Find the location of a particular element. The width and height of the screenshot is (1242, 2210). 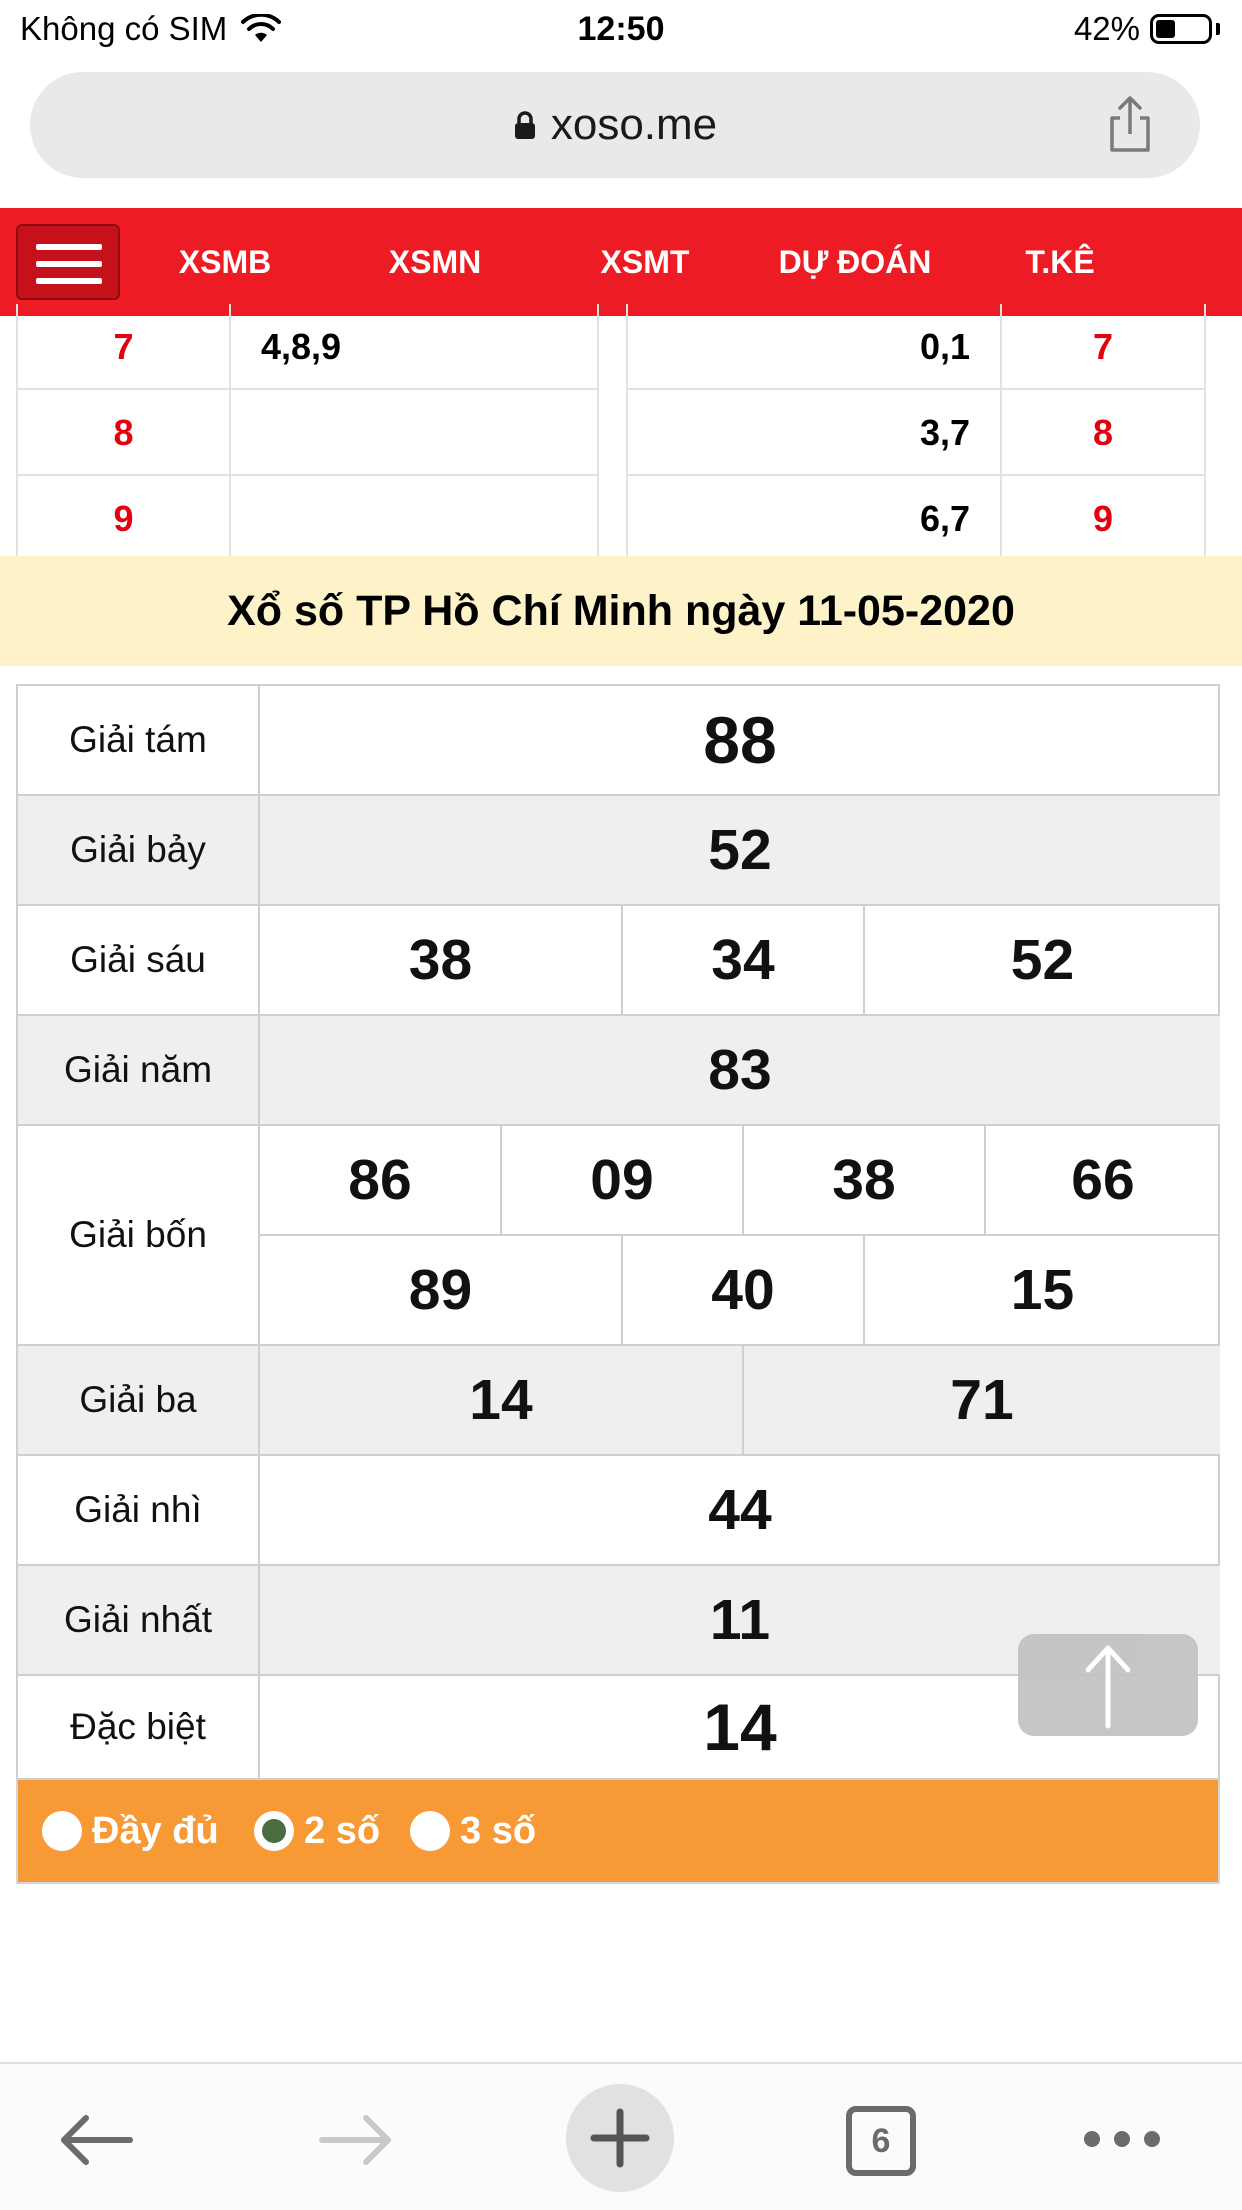

prize-7: 52 is located at coordinates (740, 851).